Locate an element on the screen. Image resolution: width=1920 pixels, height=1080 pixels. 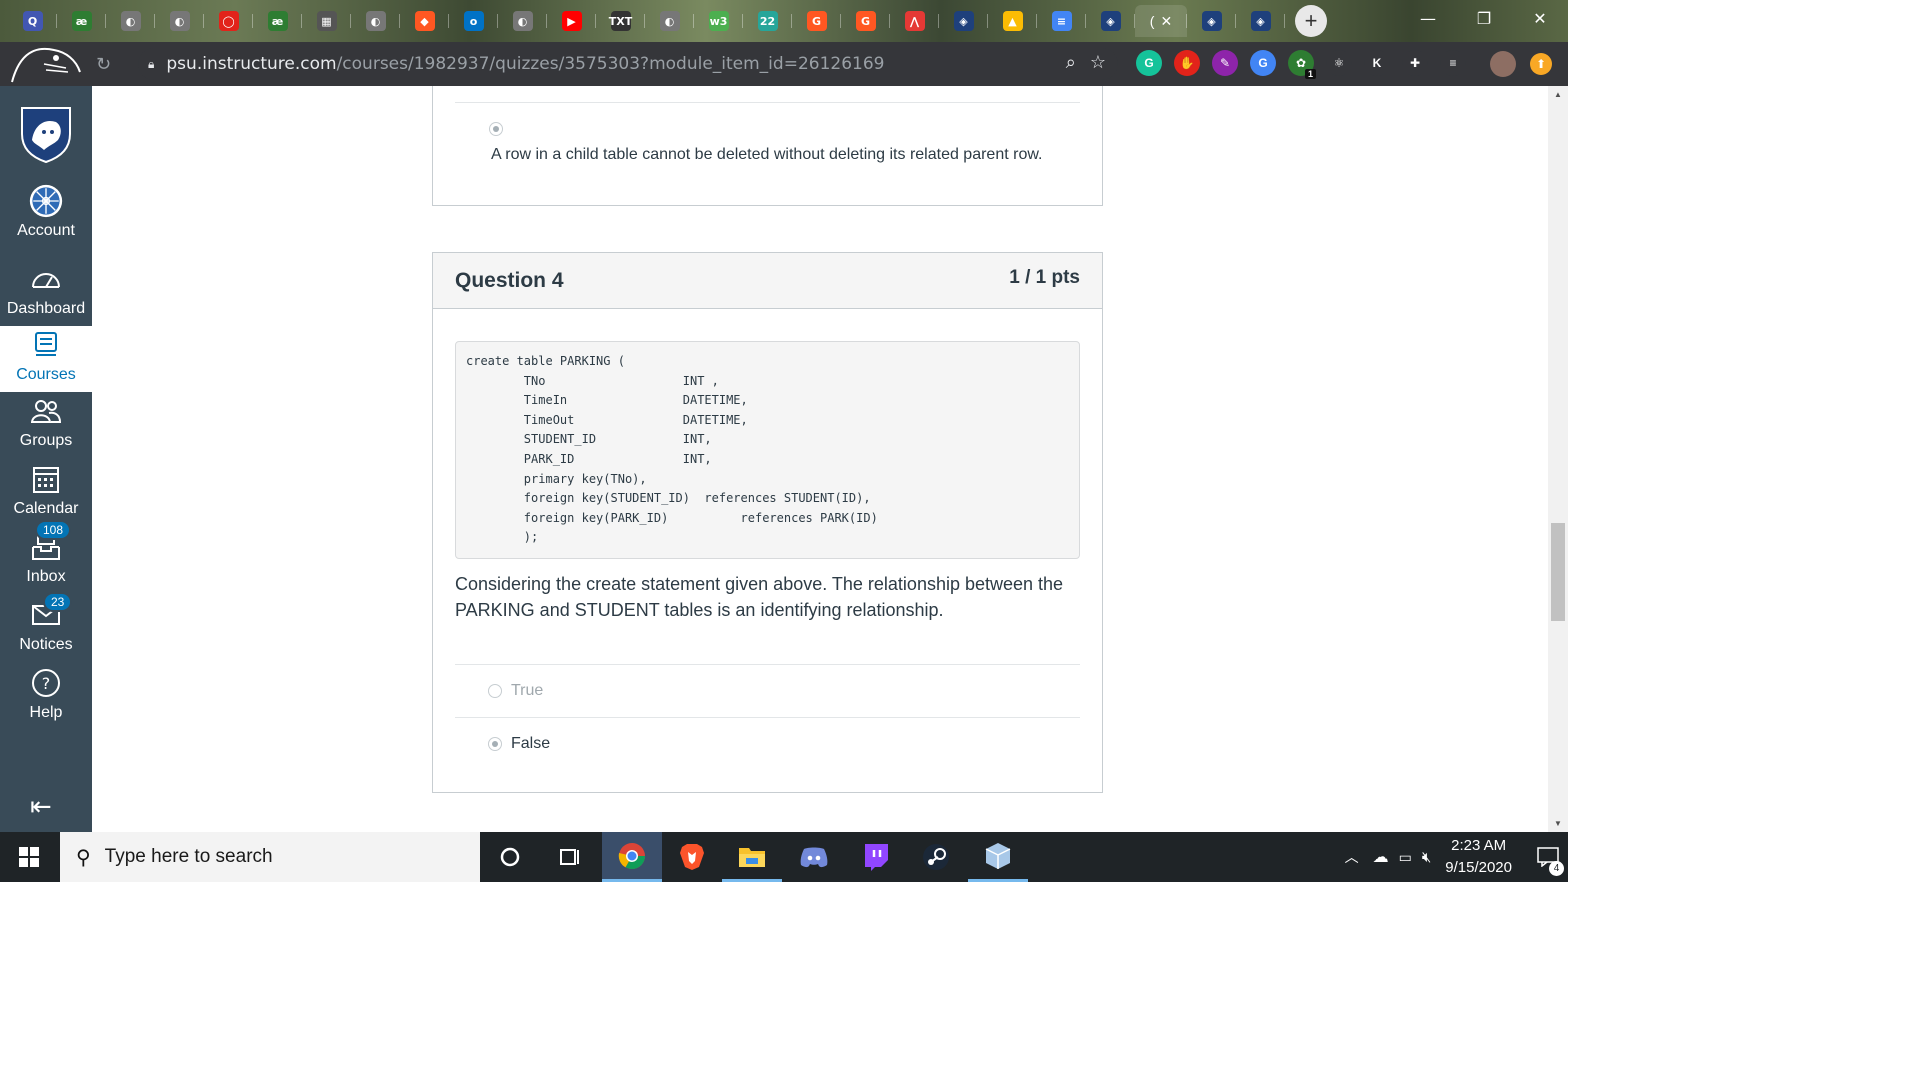
scroll-up-icon: ▲ is located at coordinates (1558, 94).